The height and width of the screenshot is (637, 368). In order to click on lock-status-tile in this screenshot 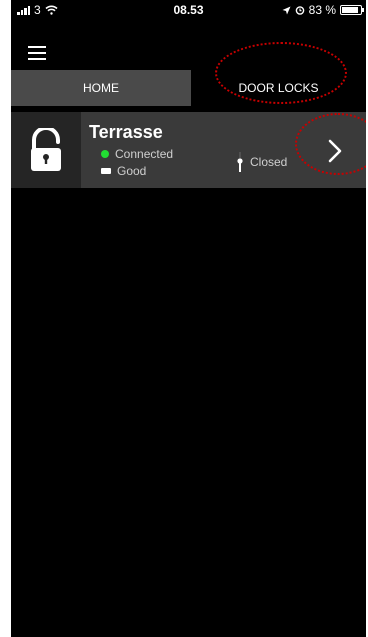, I will do `click(46, 150)`.